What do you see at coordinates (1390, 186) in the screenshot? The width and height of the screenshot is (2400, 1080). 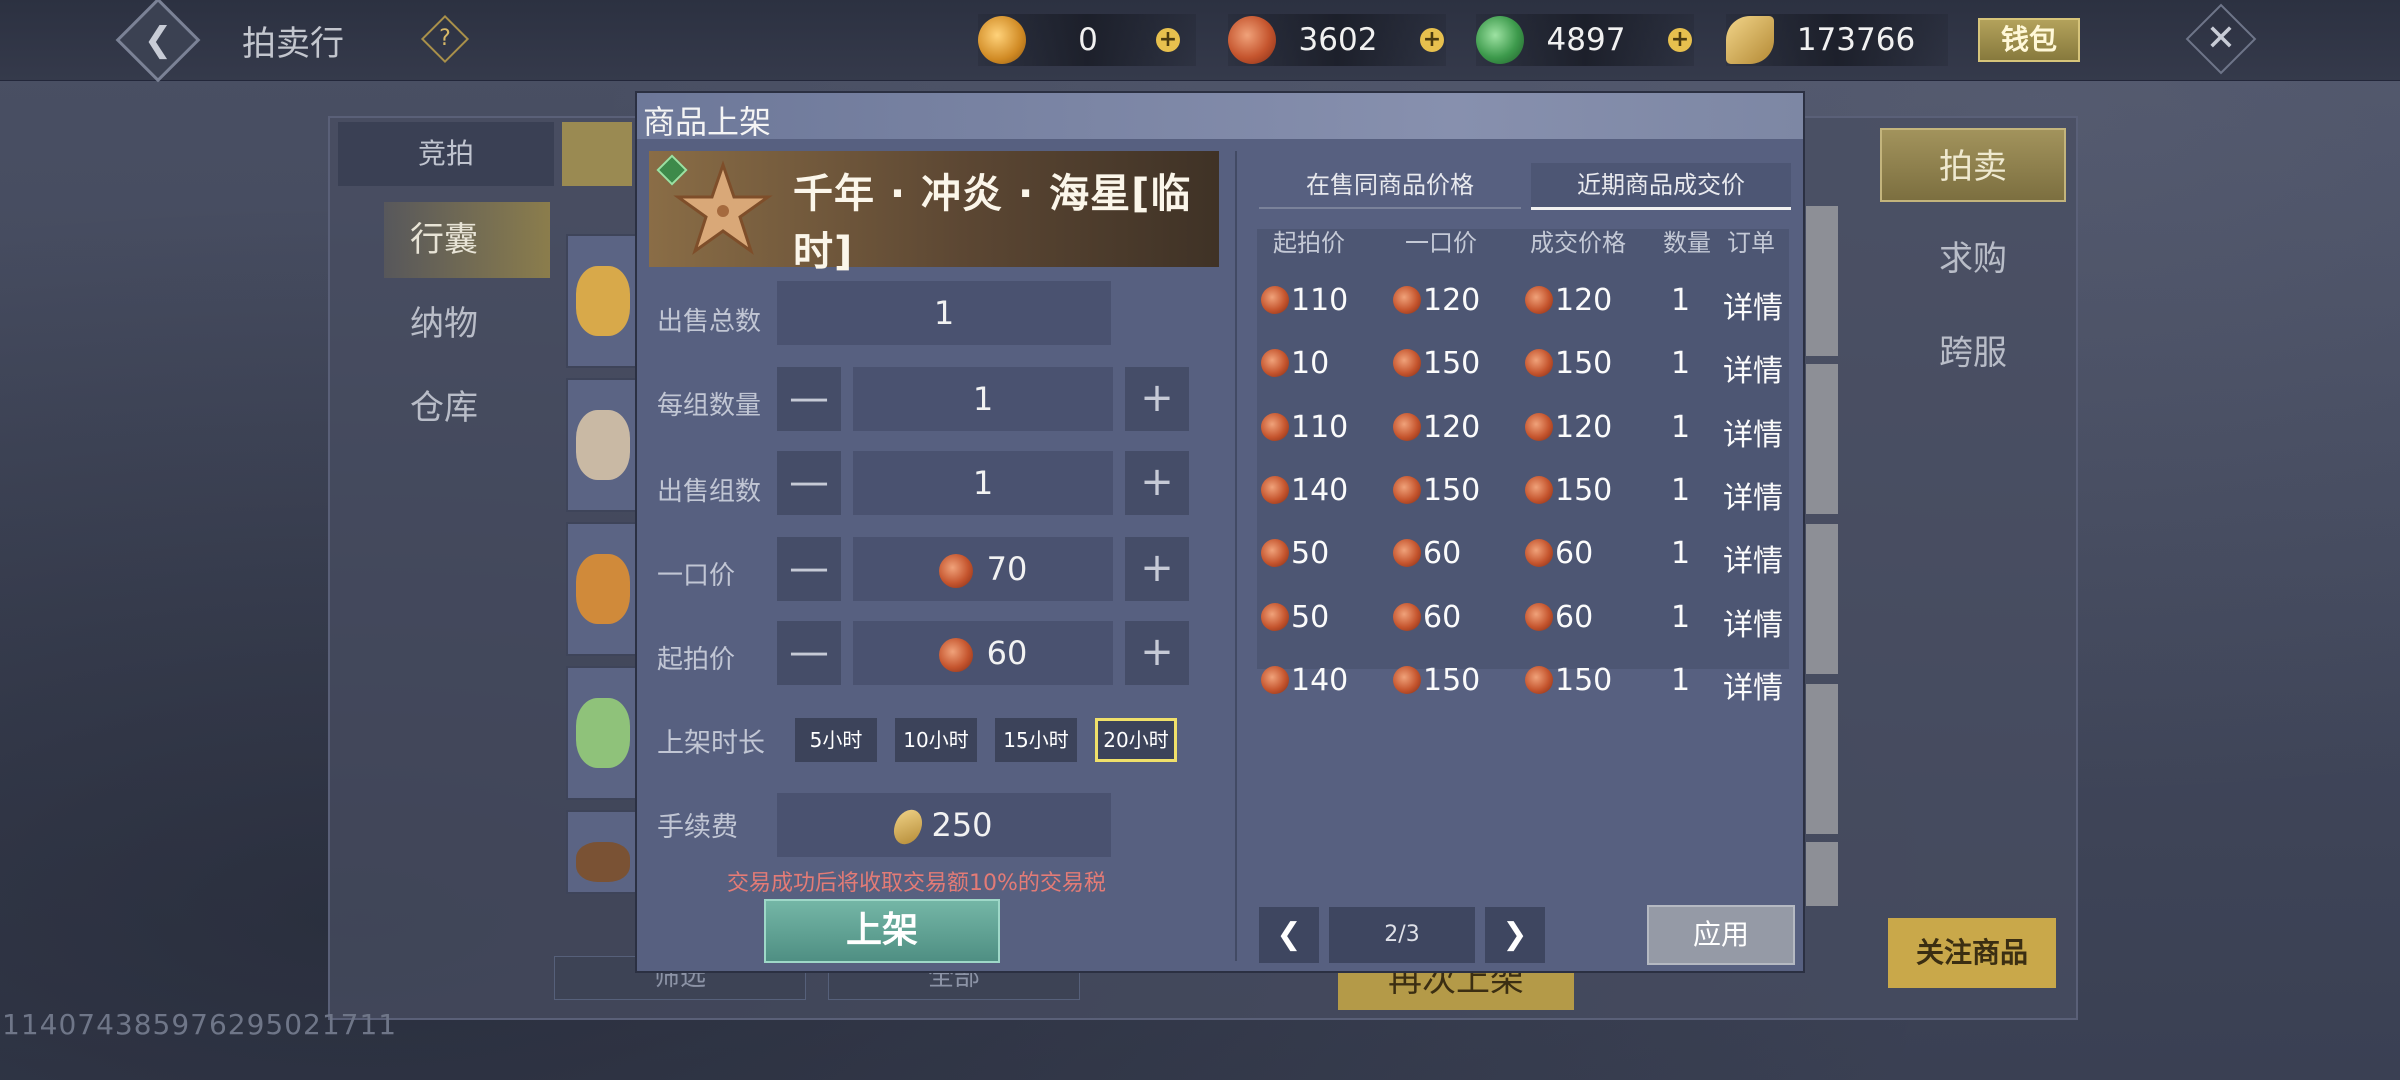 I see `tab-current-prices: 在售同商品价格` at bounding box center [1390, 186].